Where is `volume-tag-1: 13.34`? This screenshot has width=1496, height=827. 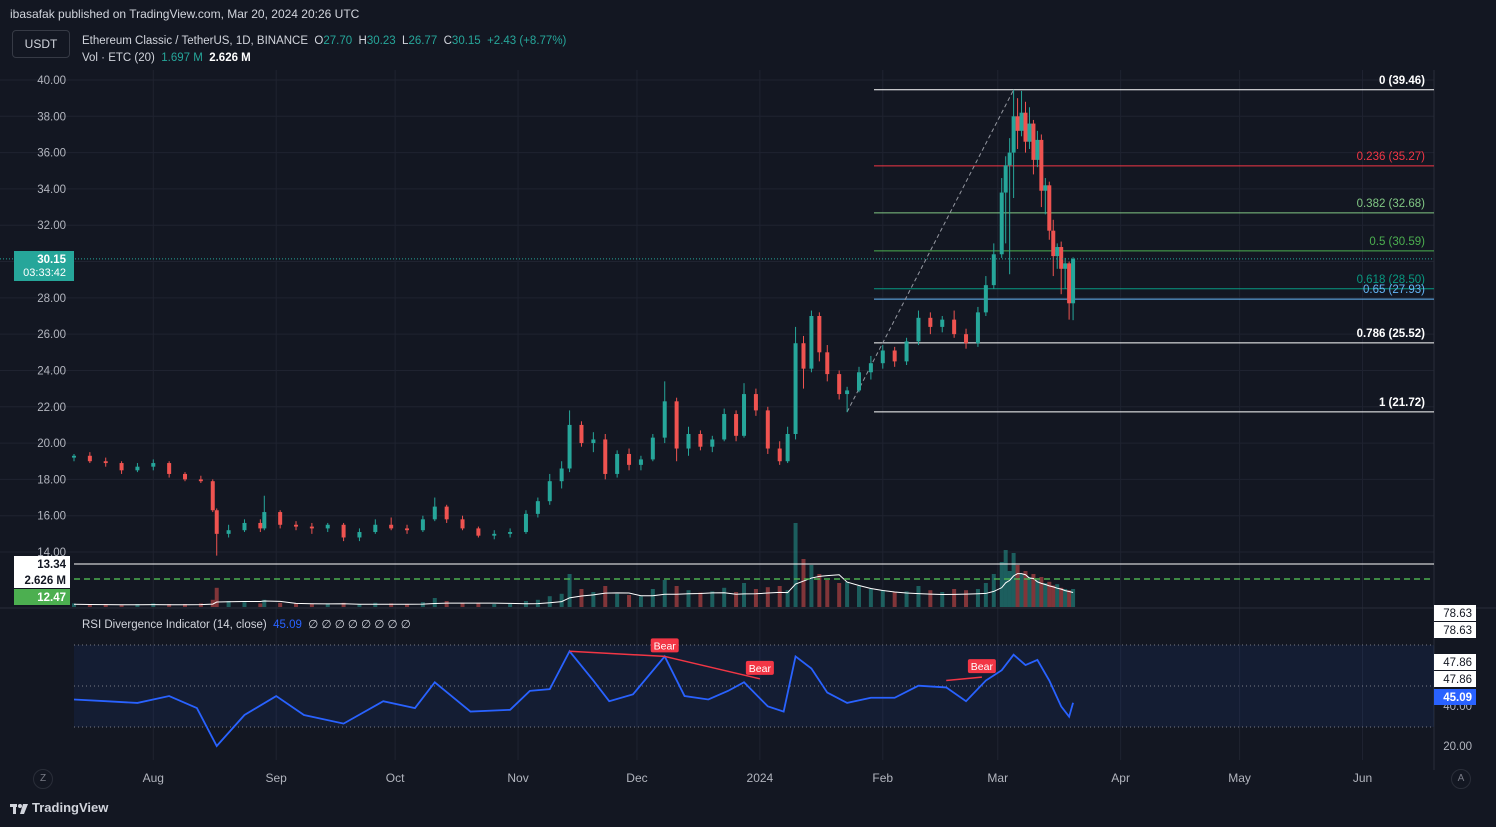
volume-tag-1: 13.34 is located at coordinates (51, 565).